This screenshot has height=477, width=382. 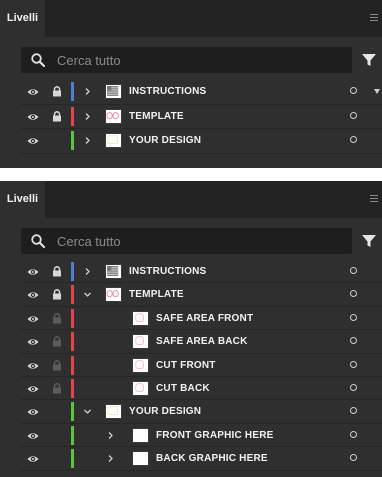 I want to click on search-row, so click(x=191, y=238).